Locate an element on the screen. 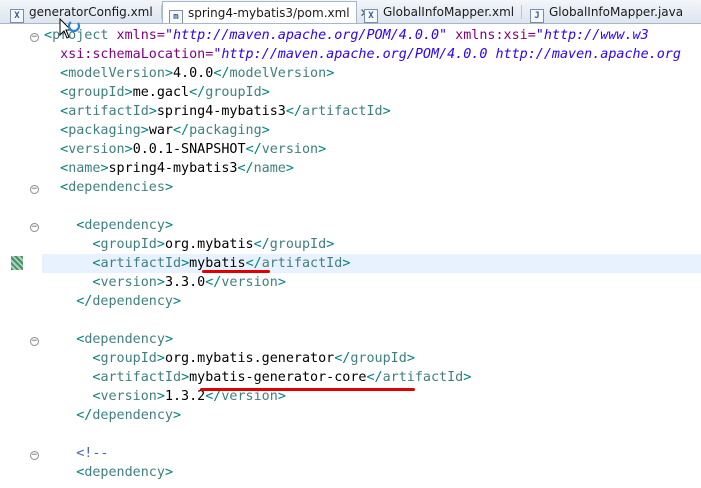 This screenshot has height=488, width=701. xml-attribute-name: xsi:schemaLocation= is located at coordinates (137, 54).